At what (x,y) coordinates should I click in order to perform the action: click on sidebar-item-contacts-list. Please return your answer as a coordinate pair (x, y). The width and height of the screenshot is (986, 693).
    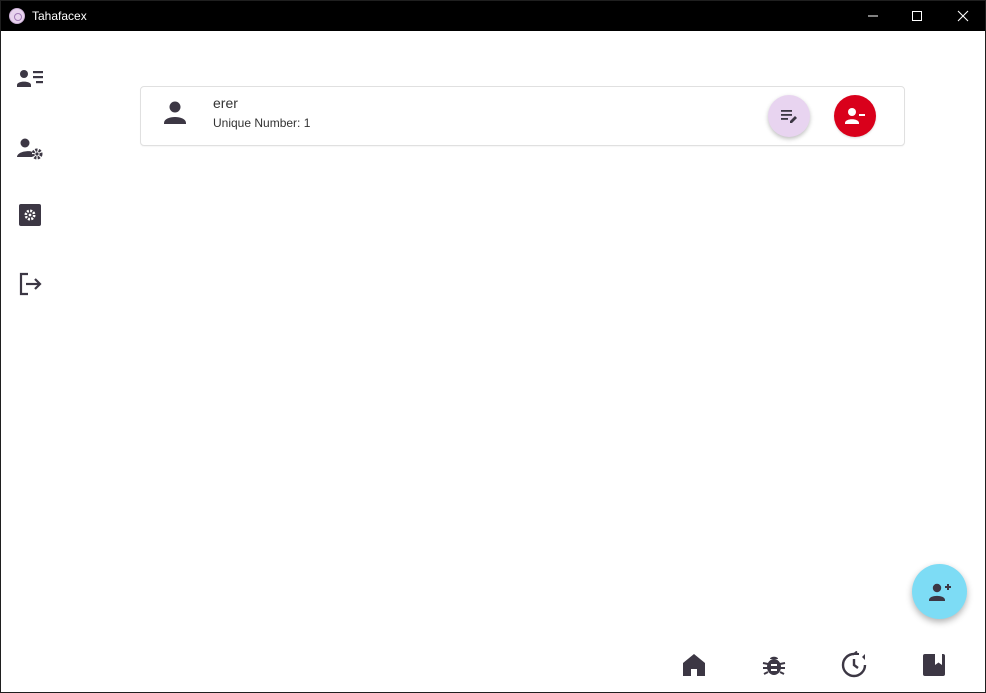
    Looking at the image, I should click on (30, 78).